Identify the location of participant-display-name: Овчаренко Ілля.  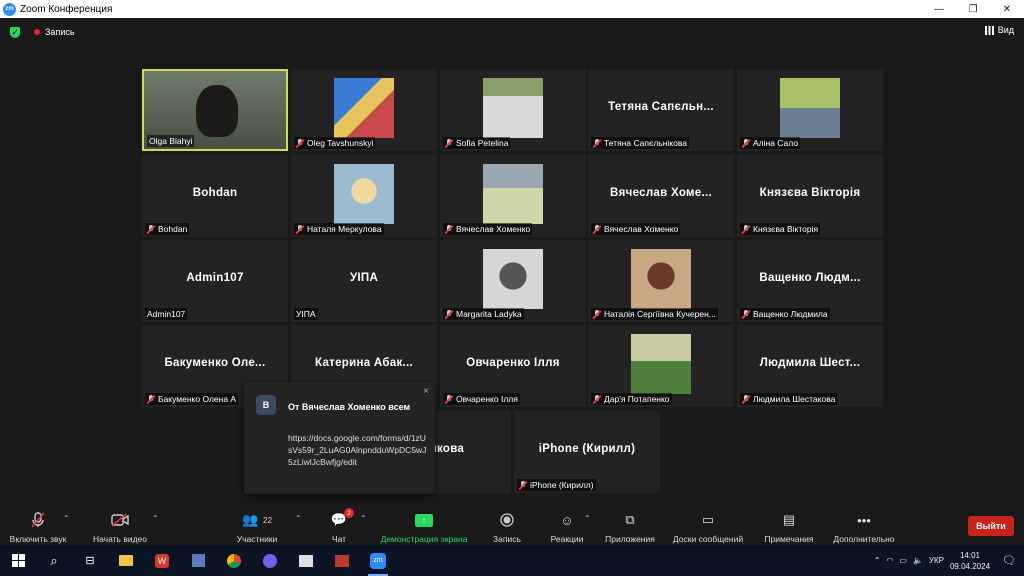
(513, 363).